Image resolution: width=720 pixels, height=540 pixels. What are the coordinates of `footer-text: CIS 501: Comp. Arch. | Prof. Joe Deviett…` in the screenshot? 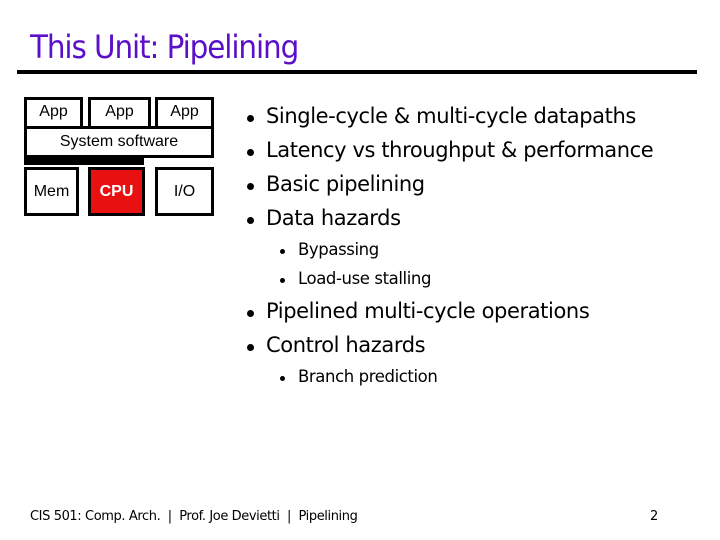 It's located at (194, 516).